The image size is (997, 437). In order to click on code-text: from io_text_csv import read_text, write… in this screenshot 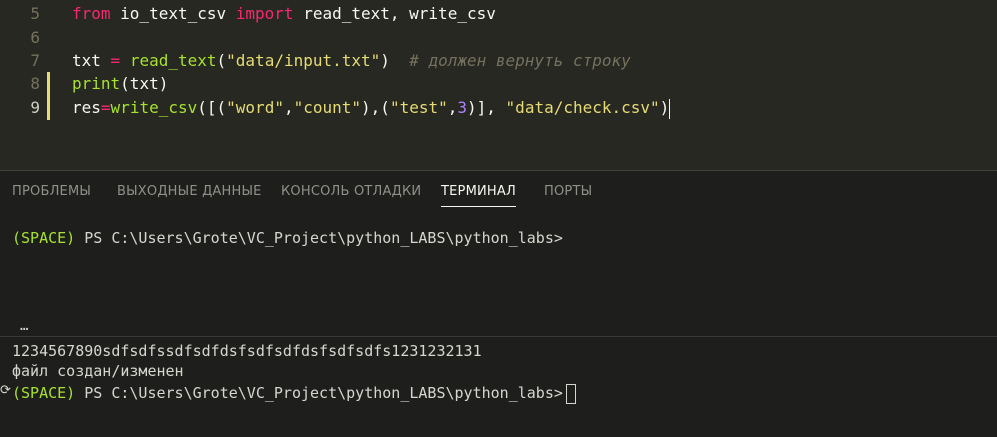, I will do `click(284, 14)`.